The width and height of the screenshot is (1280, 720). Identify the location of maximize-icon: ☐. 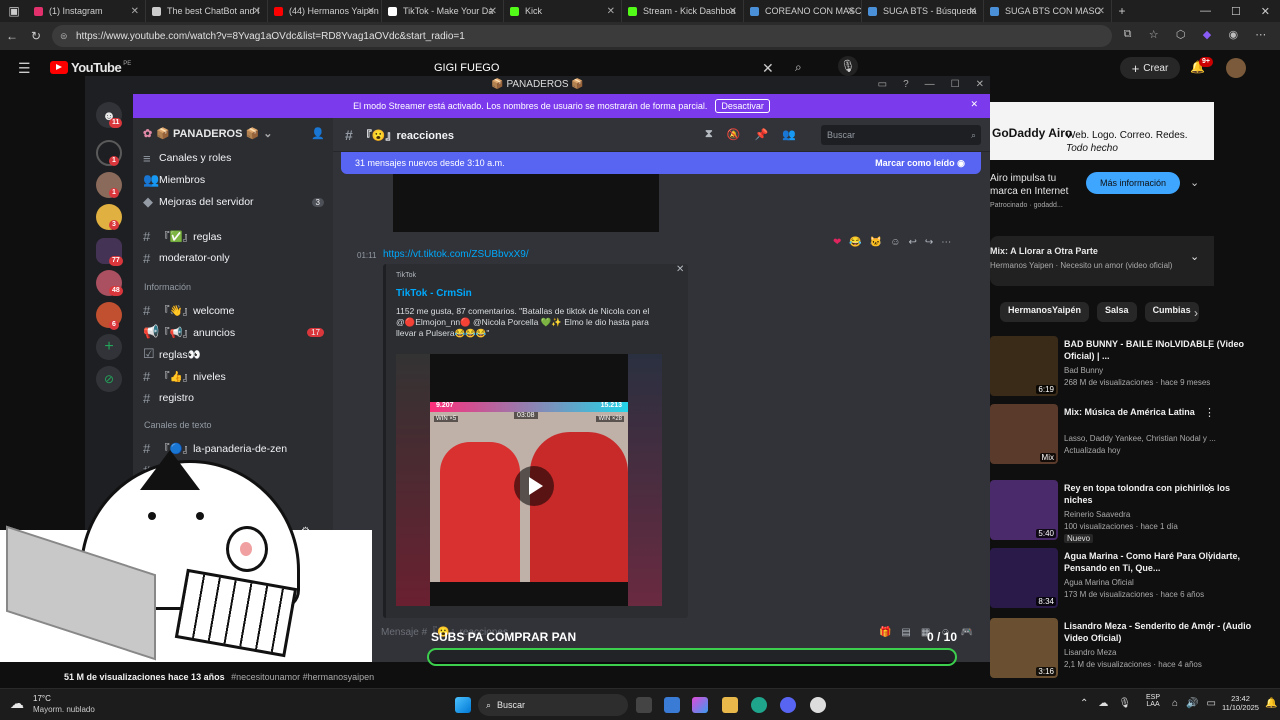
(1236, 11).